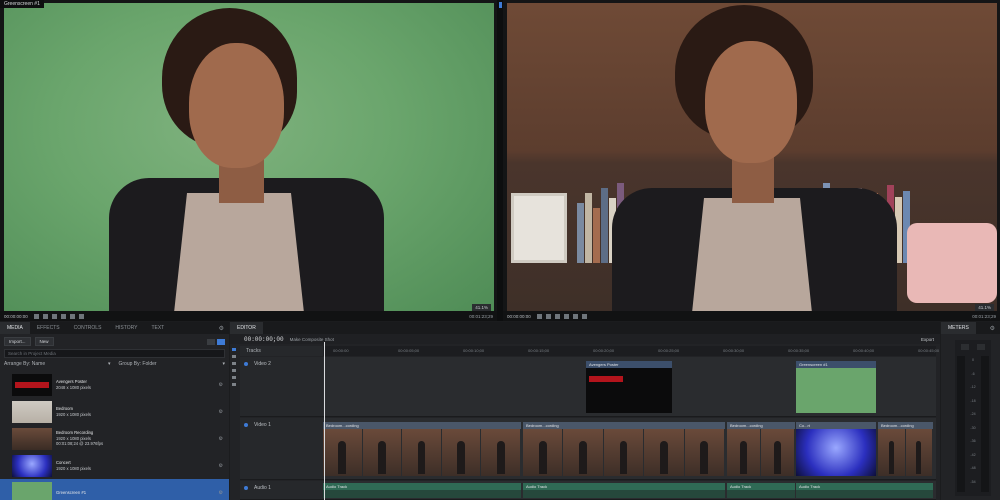 The height and width of the screenshot is (500, 1000). I want to click on view-toggle, so click(216, 341).